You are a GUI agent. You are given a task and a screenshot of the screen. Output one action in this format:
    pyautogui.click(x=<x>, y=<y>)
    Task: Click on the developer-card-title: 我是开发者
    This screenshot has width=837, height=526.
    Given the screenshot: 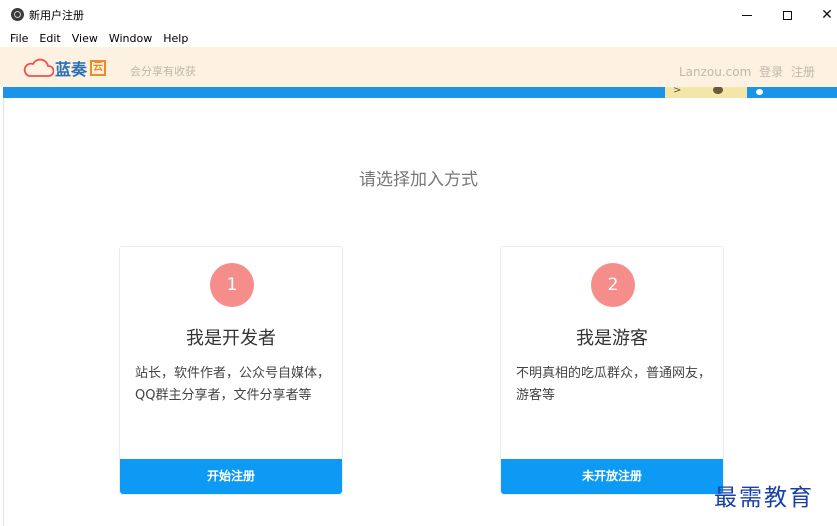 What is the action you would take?
    pyautogui.click(x=231, y=338)
    